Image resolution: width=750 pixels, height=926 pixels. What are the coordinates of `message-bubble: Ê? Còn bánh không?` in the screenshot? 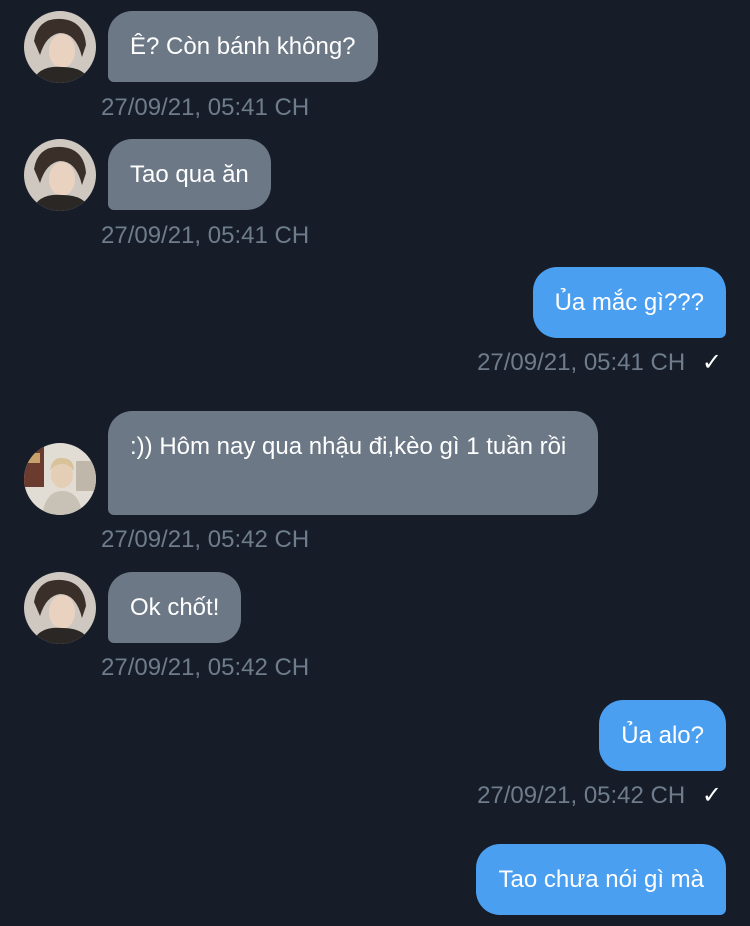 It's located at (243, 46).